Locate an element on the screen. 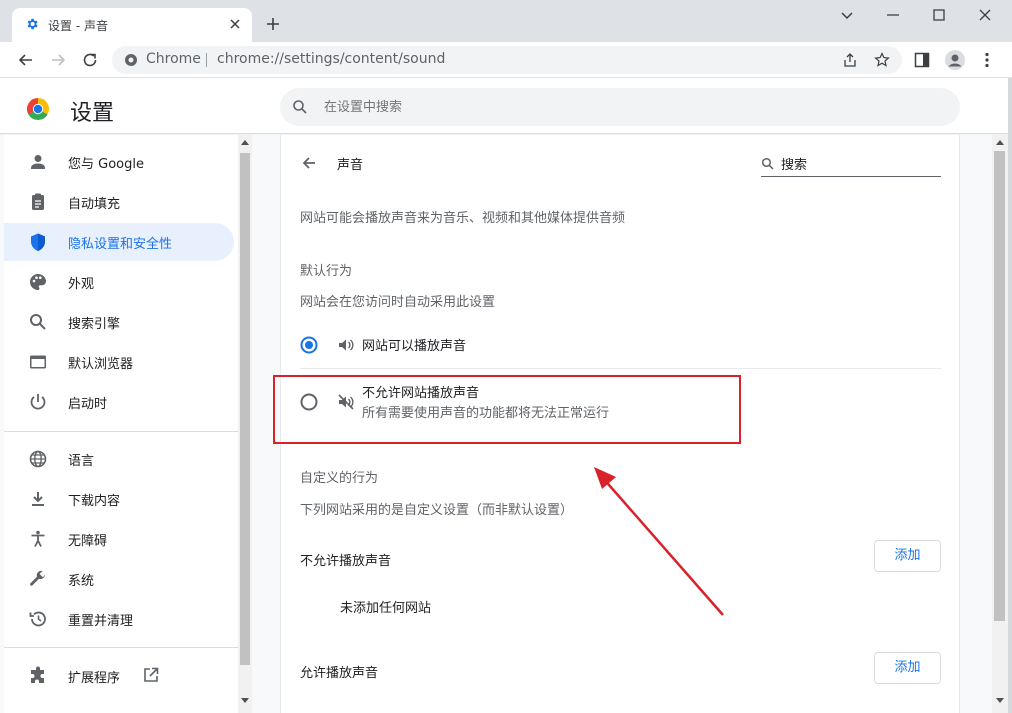 The image size is (1012, 713). browser-icon is located at coordinates (38, 362).